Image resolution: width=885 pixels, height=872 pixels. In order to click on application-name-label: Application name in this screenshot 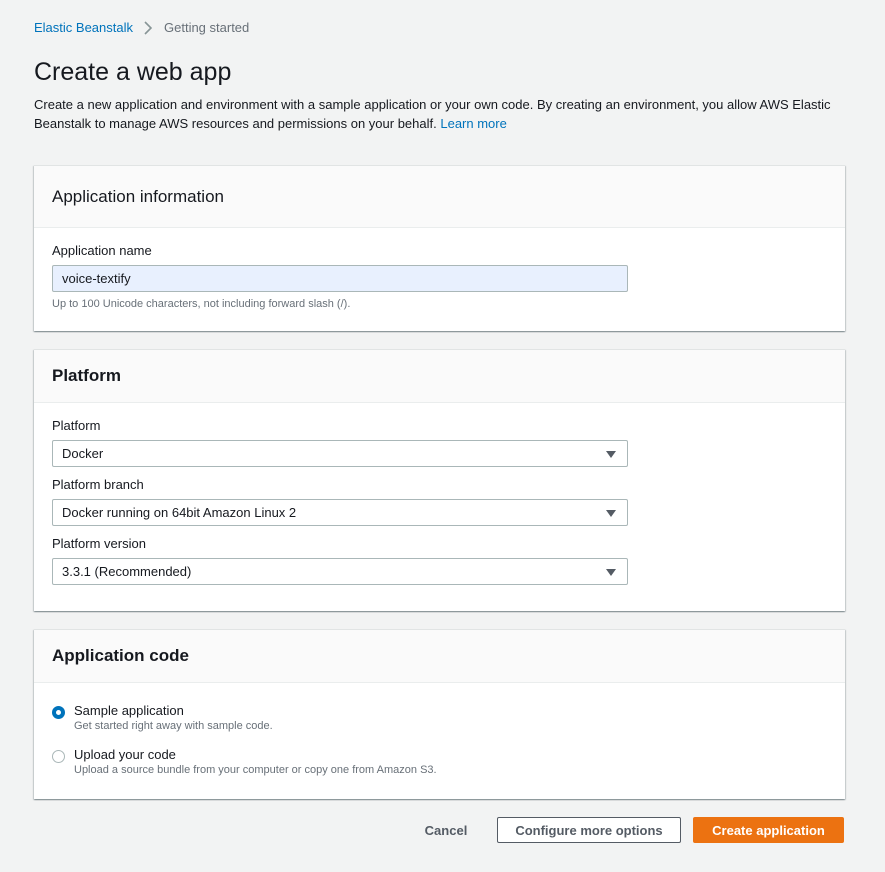, I will do `click(102, 250)`.